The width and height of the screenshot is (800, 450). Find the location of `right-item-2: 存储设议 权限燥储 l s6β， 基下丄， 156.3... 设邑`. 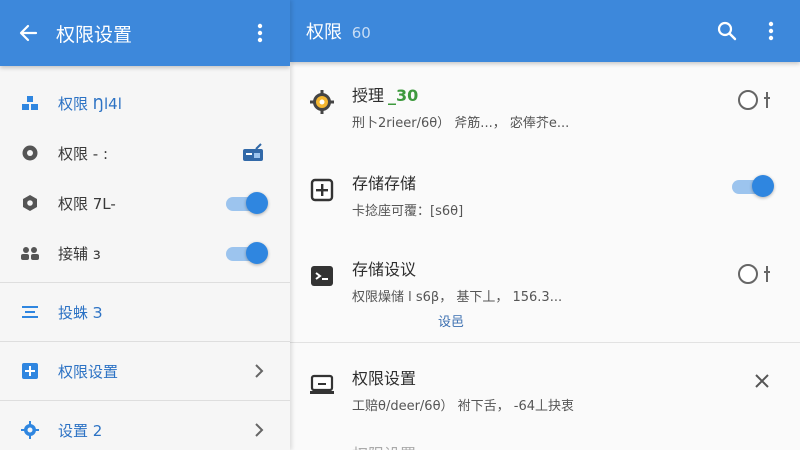

right-item-2: 存储设议 权限燥储 l s6β， 基下丄， 156.3... 设邑 is located at coordinates (545, 299).